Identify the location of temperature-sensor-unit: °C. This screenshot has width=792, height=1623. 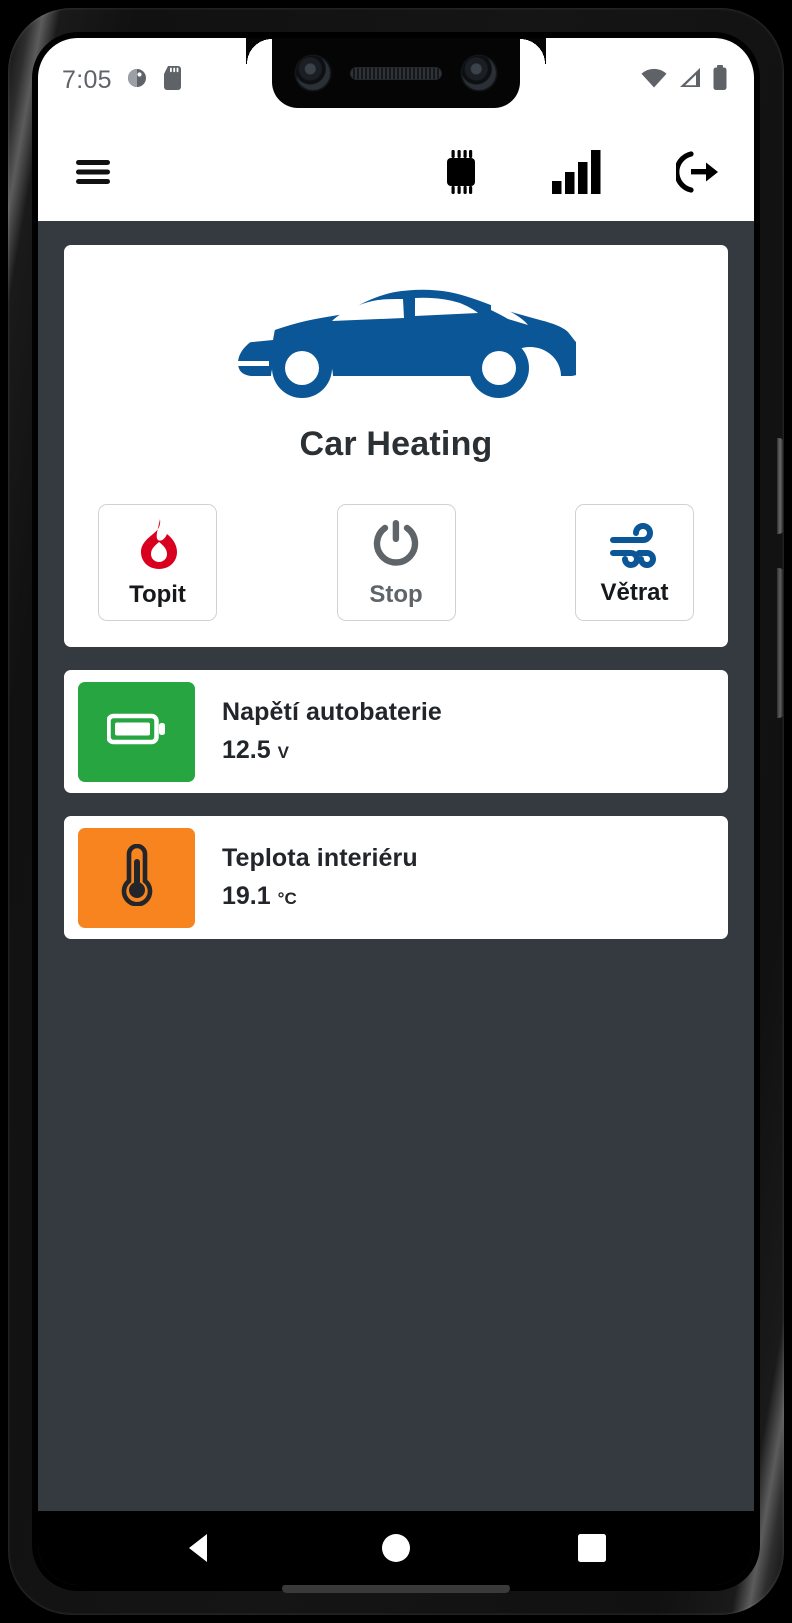
(287, 898).